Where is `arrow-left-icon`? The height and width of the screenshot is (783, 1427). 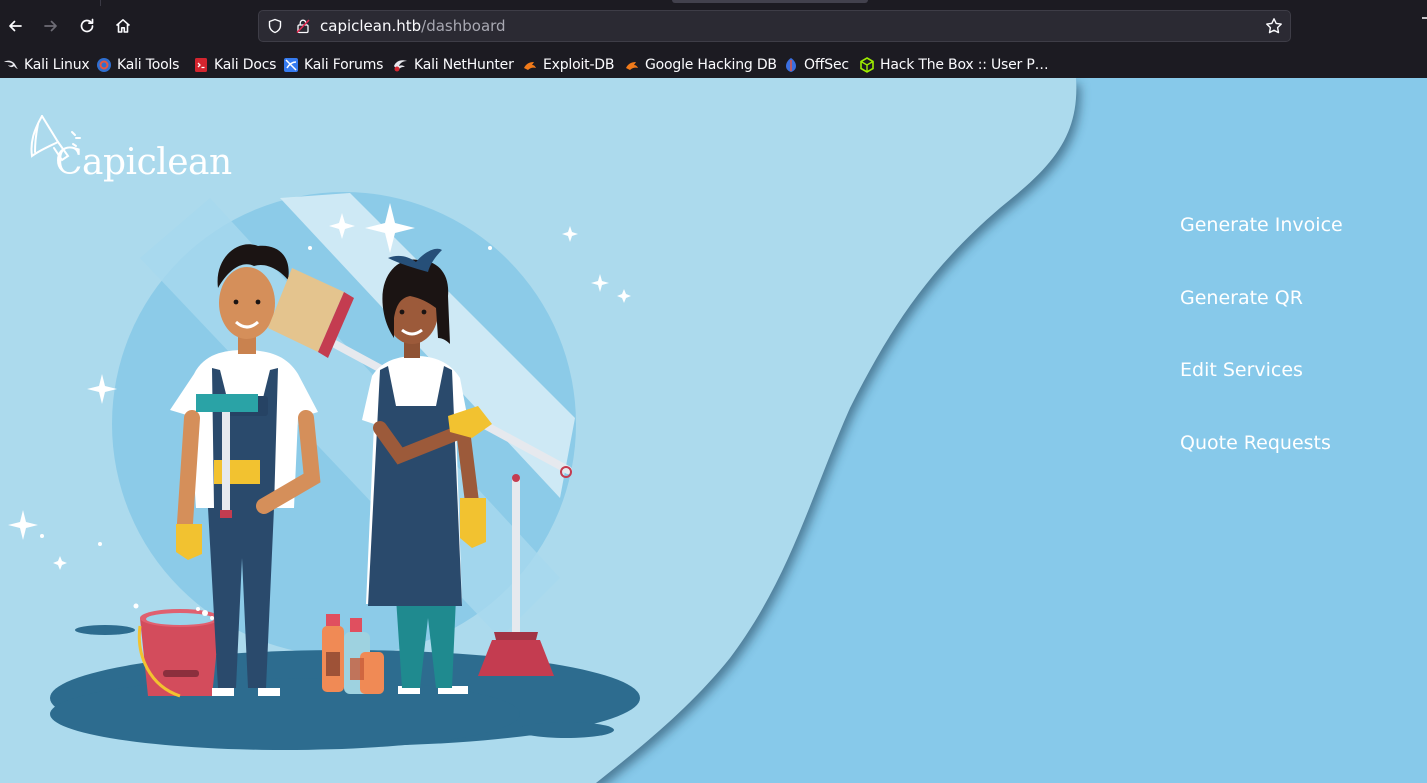 arrow-left-icon is located at coordinates (15, 26).